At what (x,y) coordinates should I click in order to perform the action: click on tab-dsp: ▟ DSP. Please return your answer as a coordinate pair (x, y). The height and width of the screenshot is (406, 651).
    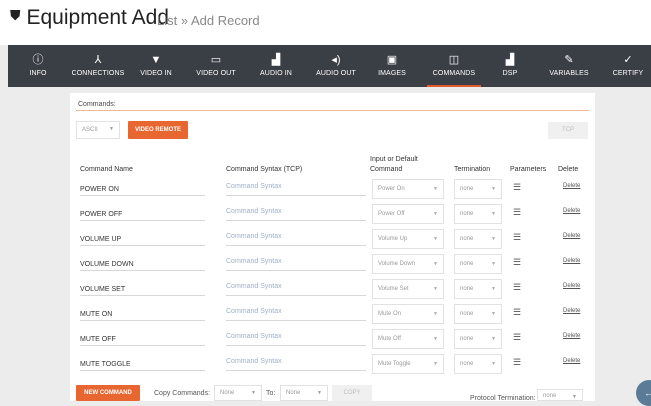
    Looking at the image, I should click on (510, 66).